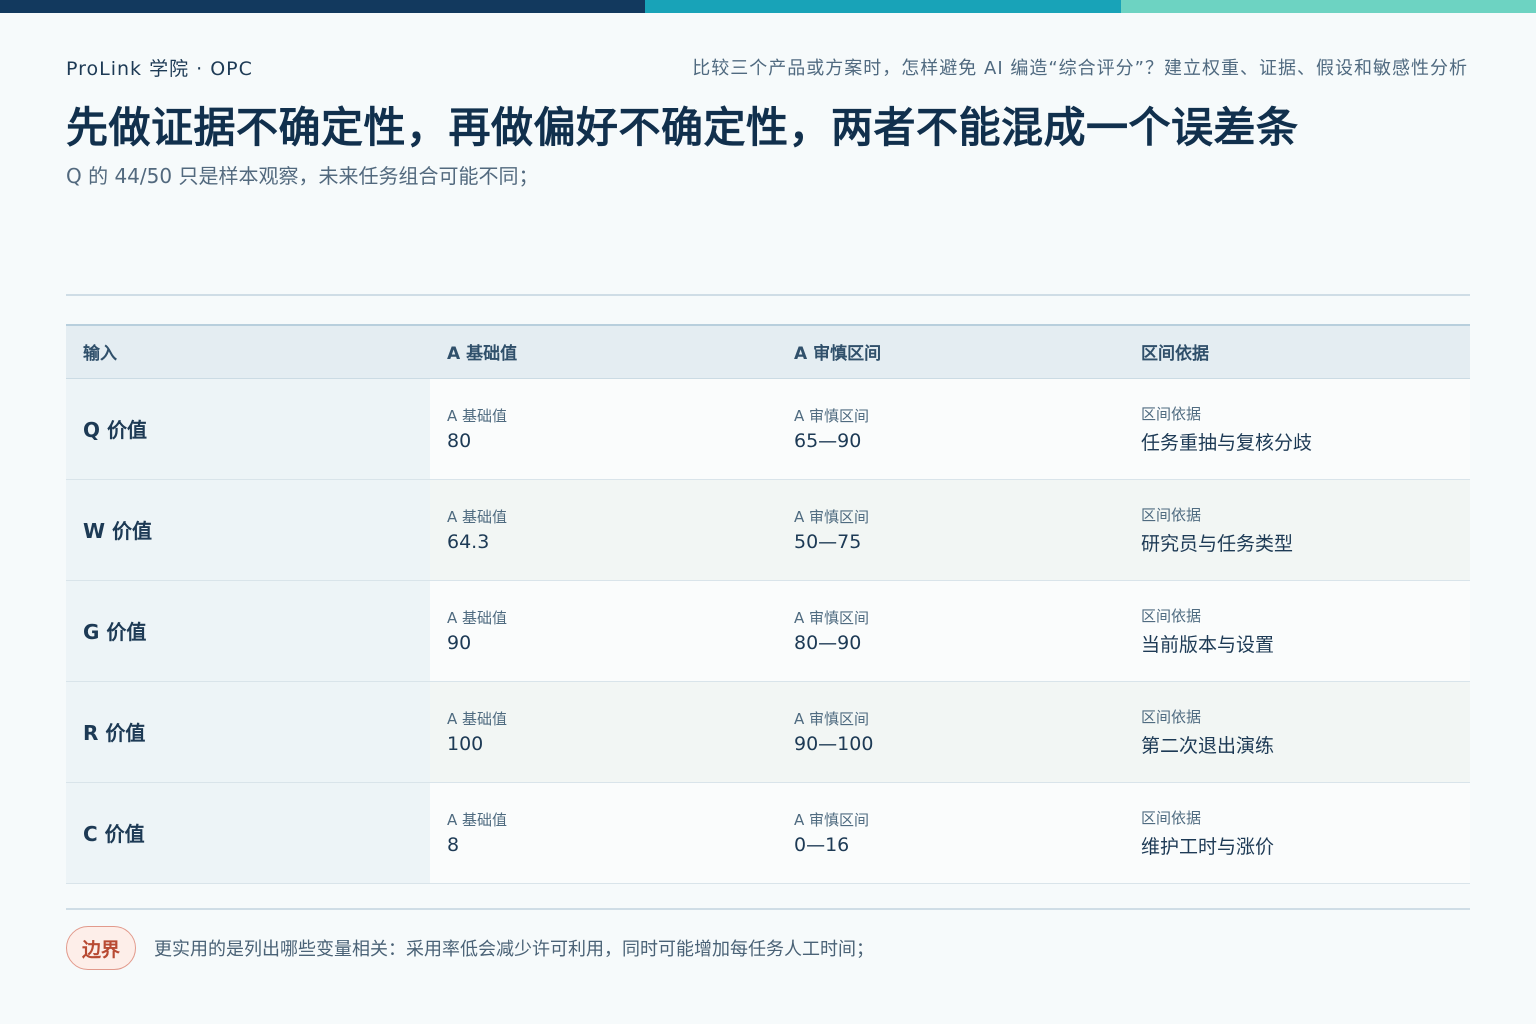  I want to click on table-row: W 价值 A 基础值 64.3 A 审慎区间 50—75 区间依据研究员与任务类型, so click(768, 530).